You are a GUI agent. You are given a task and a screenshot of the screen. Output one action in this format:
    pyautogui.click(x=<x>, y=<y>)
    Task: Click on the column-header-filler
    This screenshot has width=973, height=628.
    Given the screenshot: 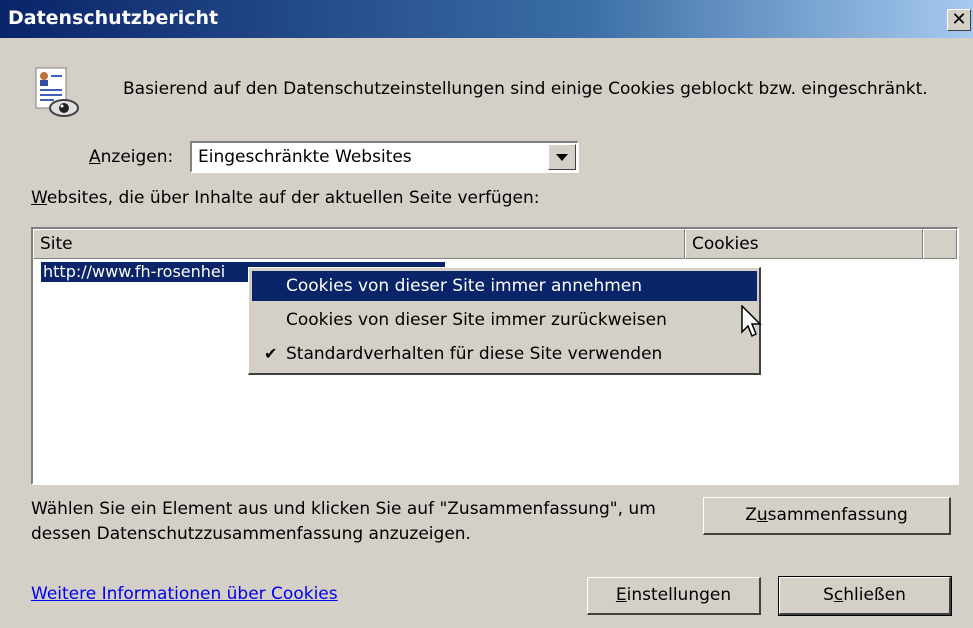 What is the action you would take?
    pyautogui.click(x=940, y=244)
    